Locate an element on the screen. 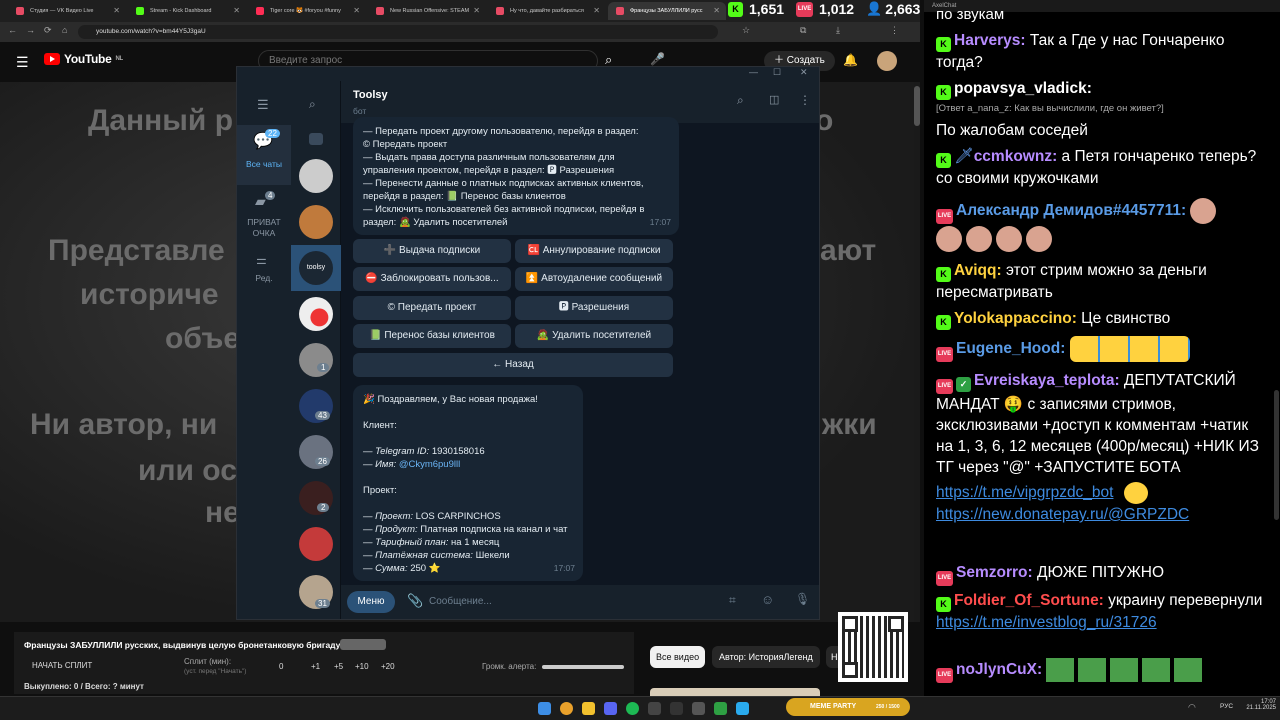 The height and width of the screenshot is (720, 1280). reload-icon: ⟳ is located at coordinates (48, 30).